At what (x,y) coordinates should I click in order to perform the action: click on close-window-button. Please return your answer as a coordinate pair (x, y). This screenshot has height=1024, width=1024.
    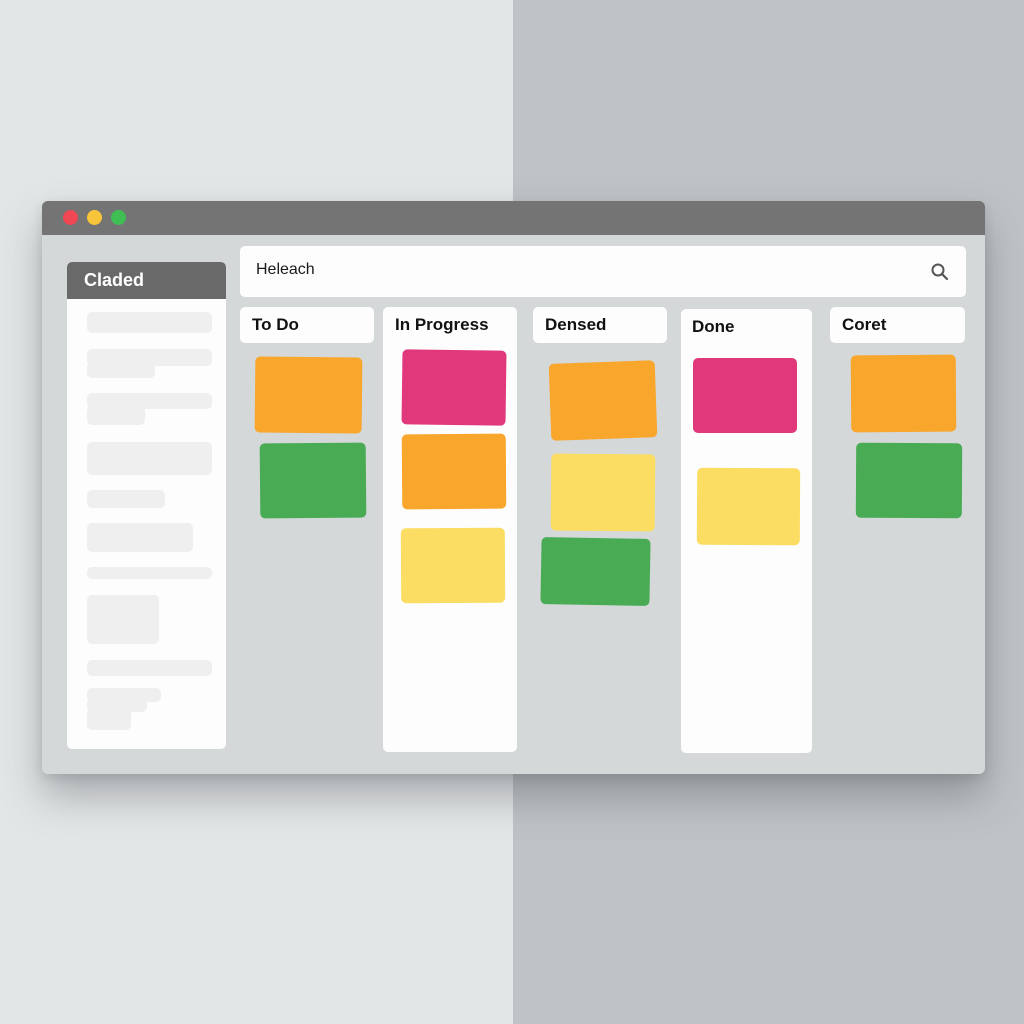
    Looking at the image, I should click on (70, 217).